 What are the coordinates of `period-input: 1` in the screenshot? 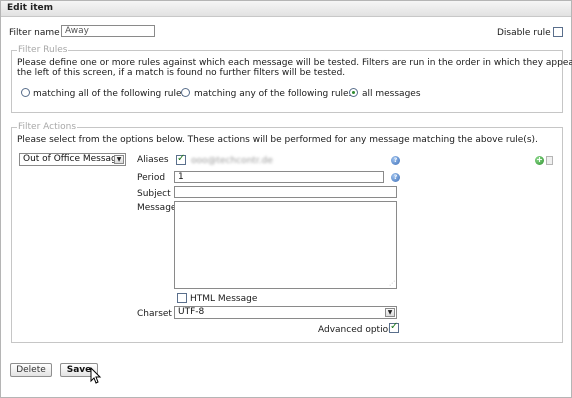 It's located at (279, 177).